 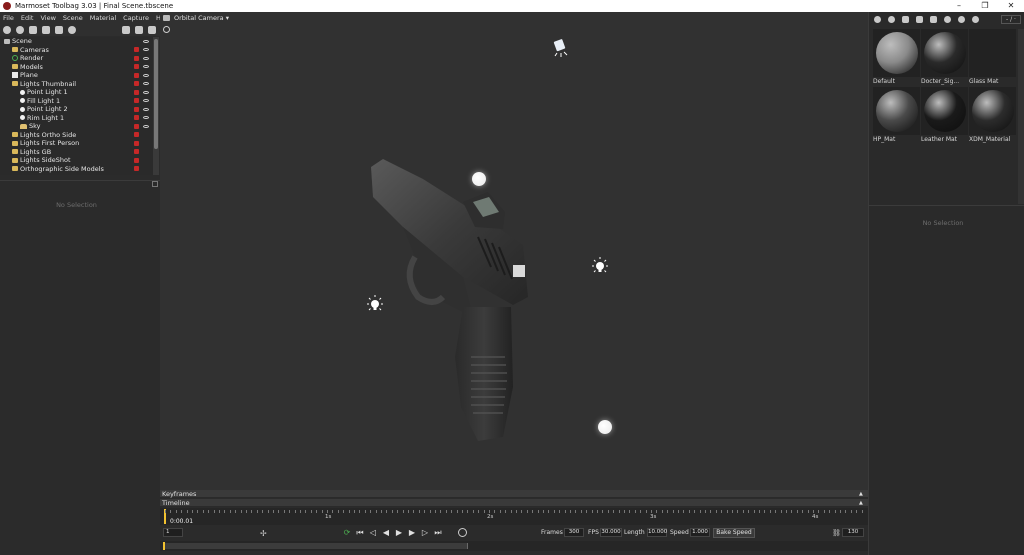 What do you see at coordinates (76, 160) in the screenshot?
I see `tree-row: Lights SideShot` at bounding box center [76, 160].